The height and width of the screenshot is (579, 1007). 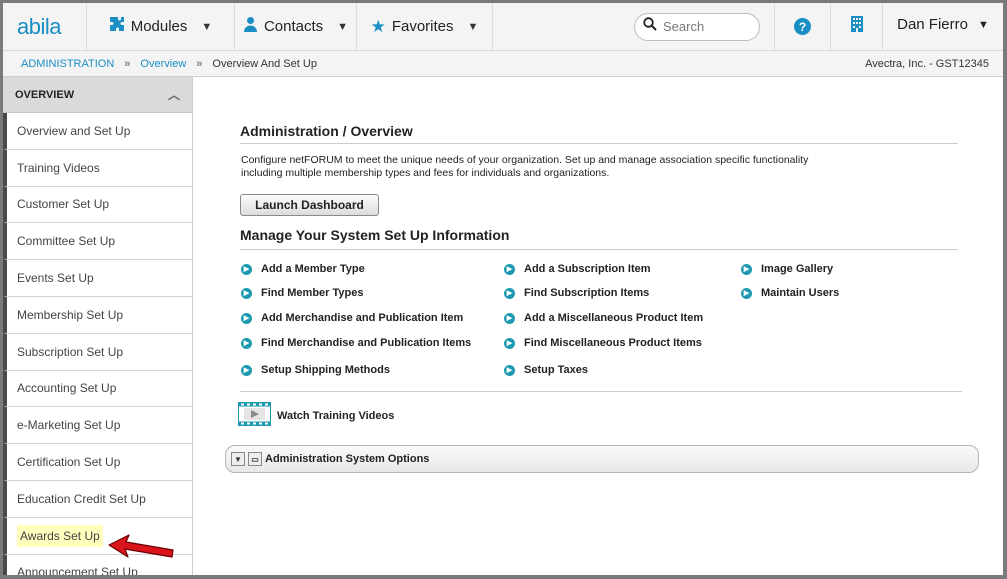 What do you see at coordinates (97, 499) in the screenshot?
I see `sidebar-item-education-credit: Education Credit Set Up` at bounding box center [97, 499].